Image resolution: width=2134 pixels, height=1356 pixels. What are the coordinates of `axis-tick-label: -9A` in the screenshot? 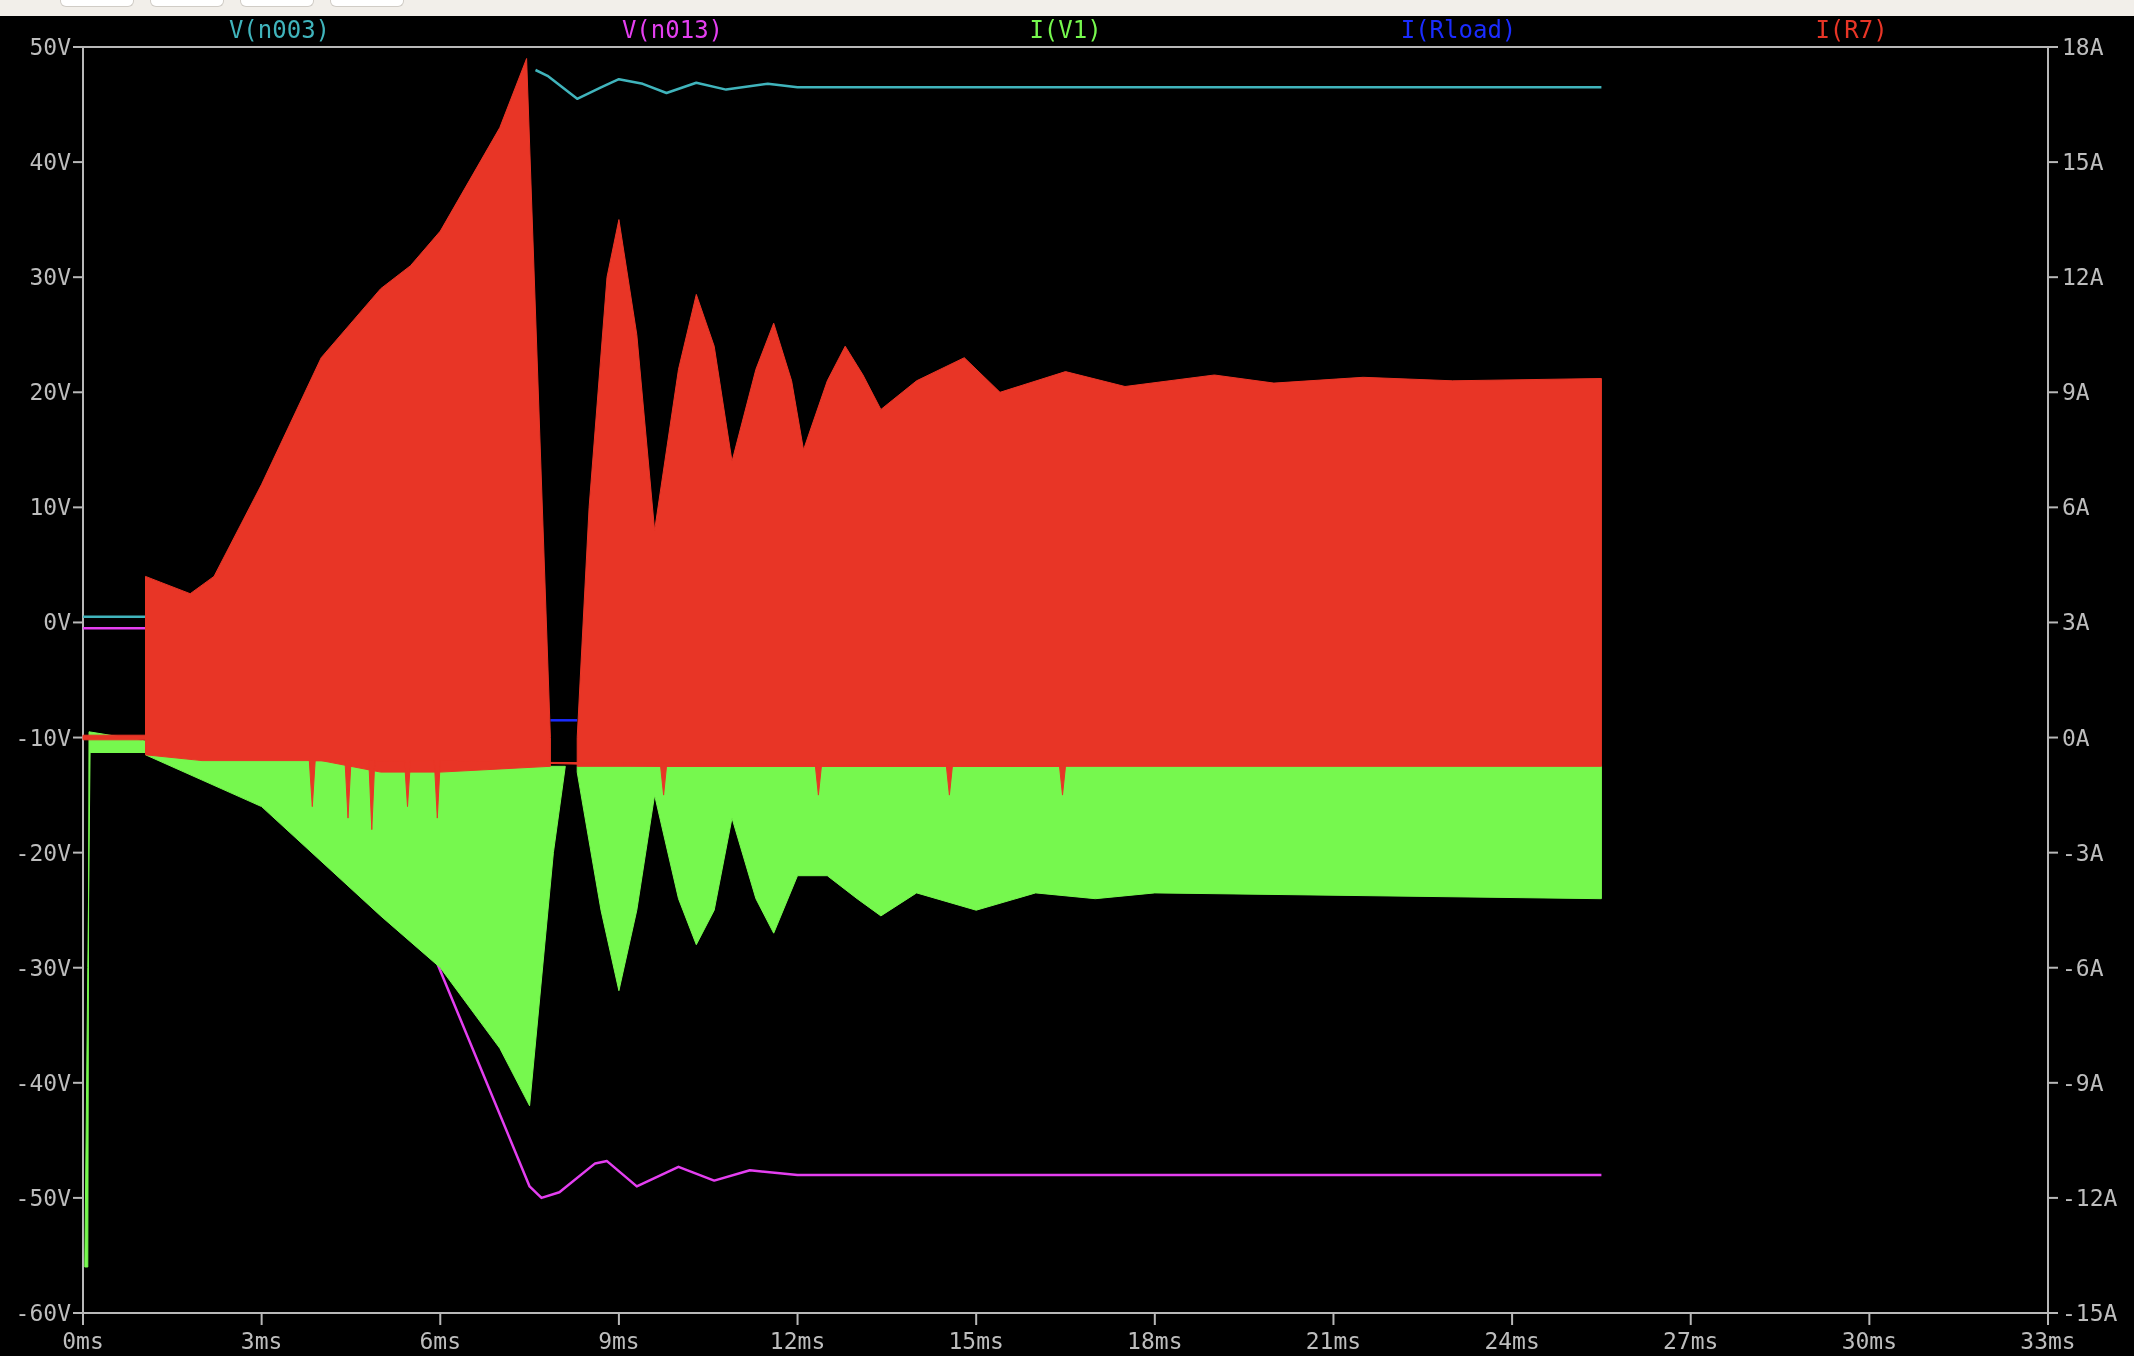 It's located at (2083, 1082).